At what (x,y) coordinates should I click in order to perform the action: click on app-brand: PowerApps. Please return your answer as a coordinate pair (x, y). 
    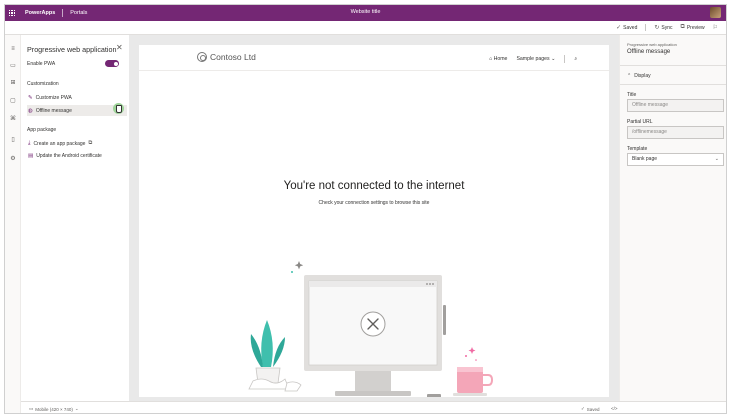
    Looking at the image, I should click on (37, 13).